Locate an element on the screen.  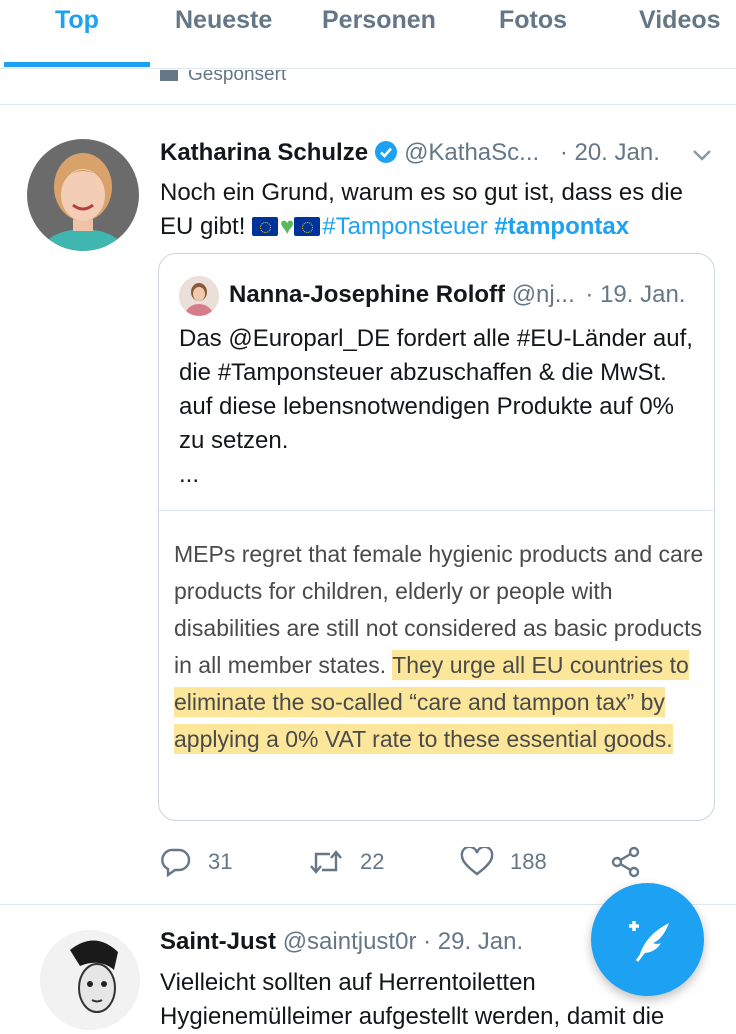
tab-top: Top is located at coordinates (77, 20).